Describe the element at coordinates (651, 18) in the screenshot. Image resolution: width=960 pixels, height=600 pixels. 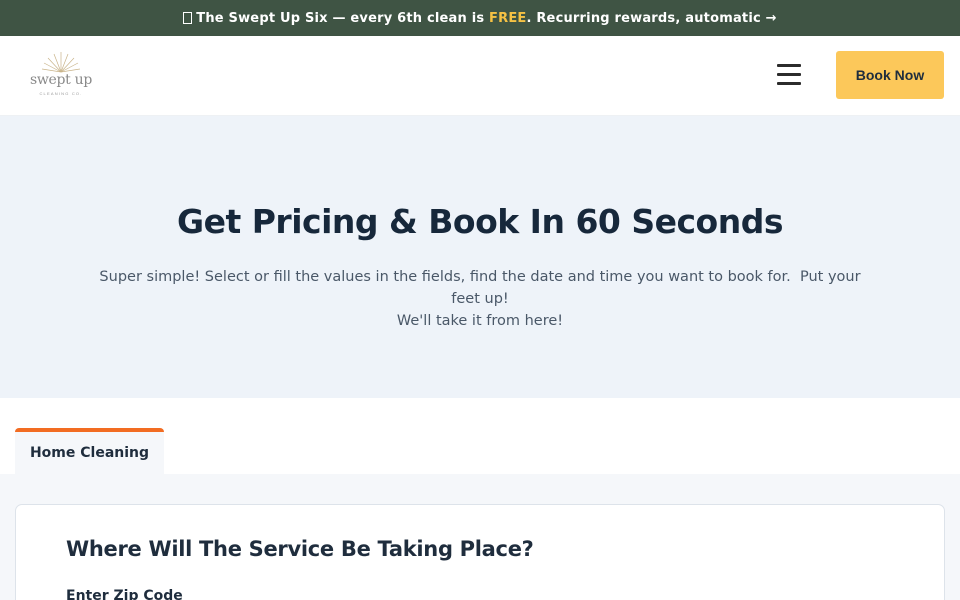
I see `promo-text-after: . Recurring rewards, automatic →` at that location.